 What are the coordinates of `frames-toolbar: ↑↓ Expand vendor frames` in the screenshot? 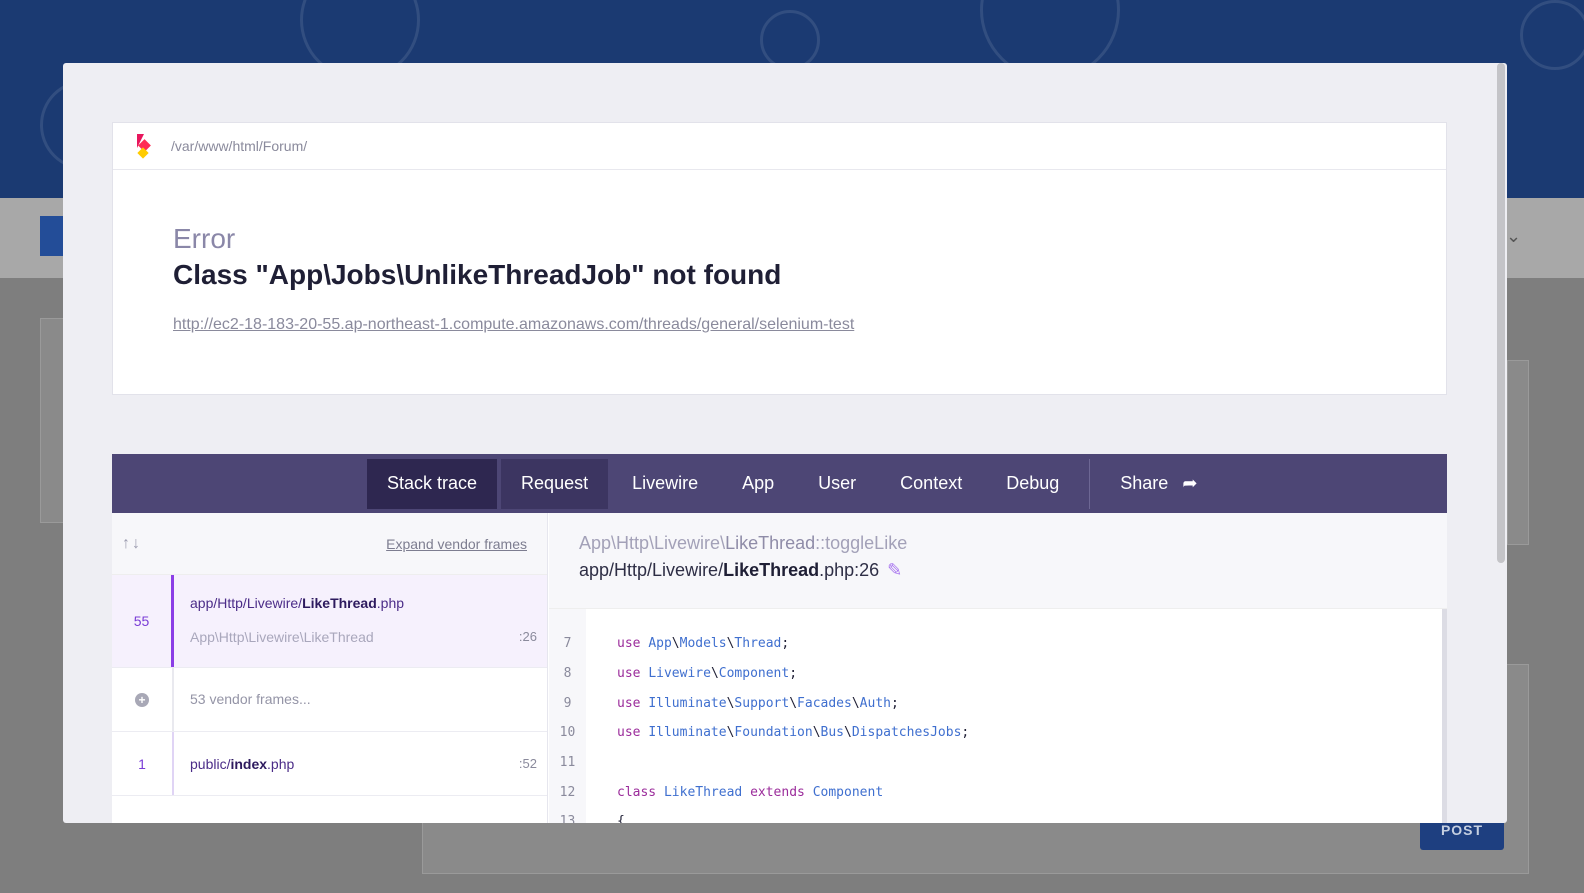 It's located at (329, 544).